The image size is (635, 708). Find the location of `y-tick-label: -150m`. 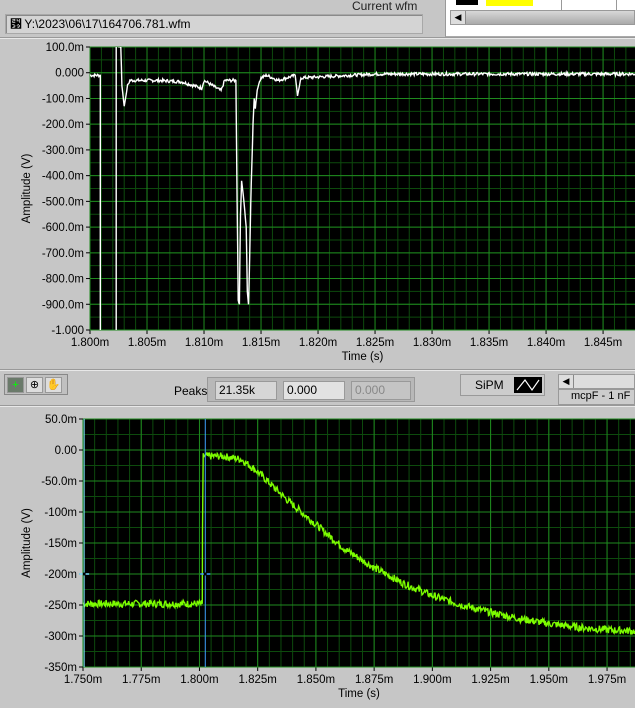

y-tick-label: -150m is located at coordinates (60, 544).